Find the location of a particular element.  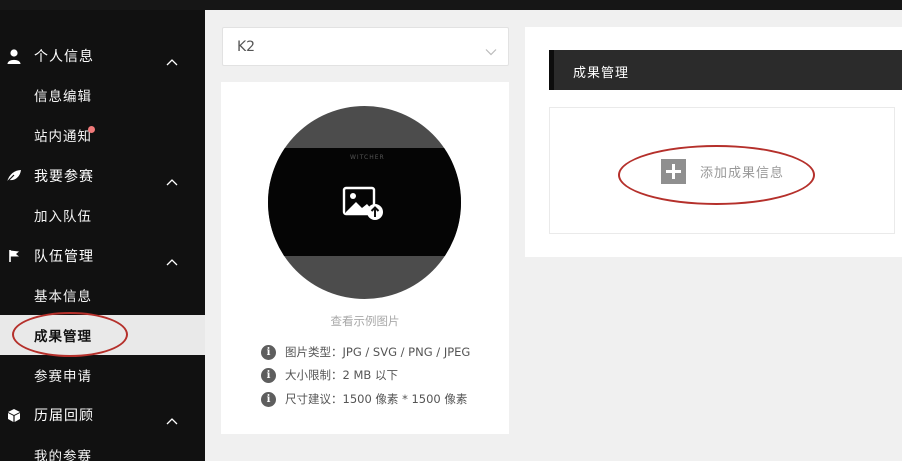

sidebar-item-label: 信息编辑 is located at coordinates (63, 97).